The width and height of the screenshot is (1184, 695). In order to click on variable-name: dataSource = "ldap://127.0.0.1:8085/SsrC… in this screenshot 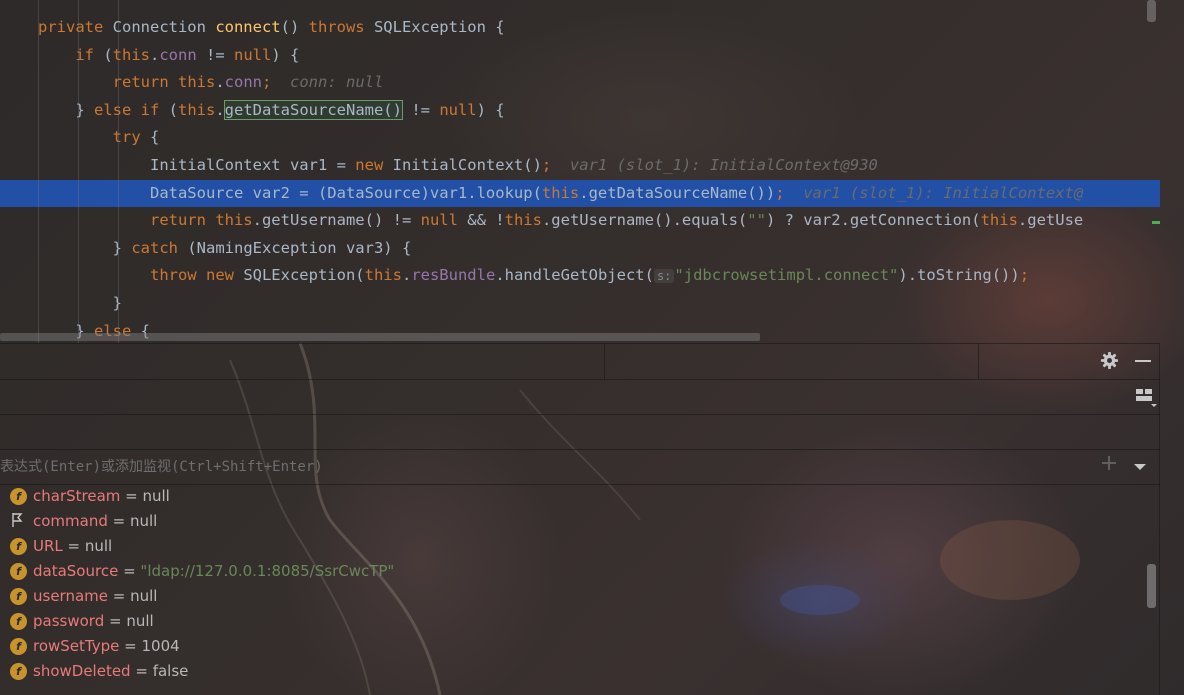, I will do `click(214, 571)`.